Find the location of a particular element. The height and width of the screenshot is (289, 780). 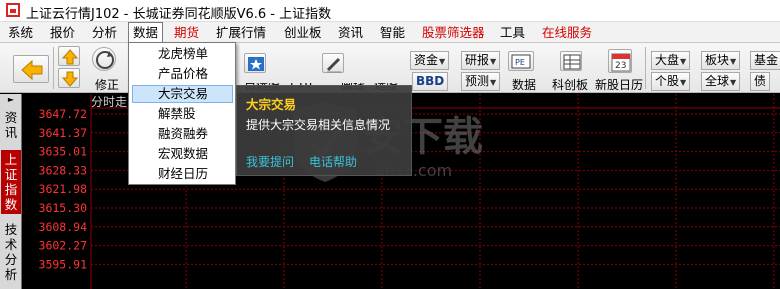

dd-unlocked-shares: 解禁股 is located at coordinates (182, 114).